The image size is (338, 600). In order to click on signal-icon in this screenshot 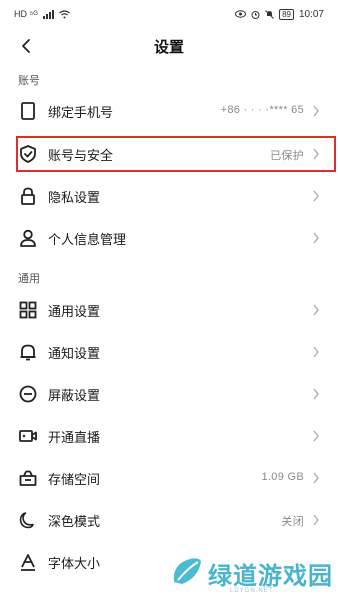, I will do `click(48, 14)`.